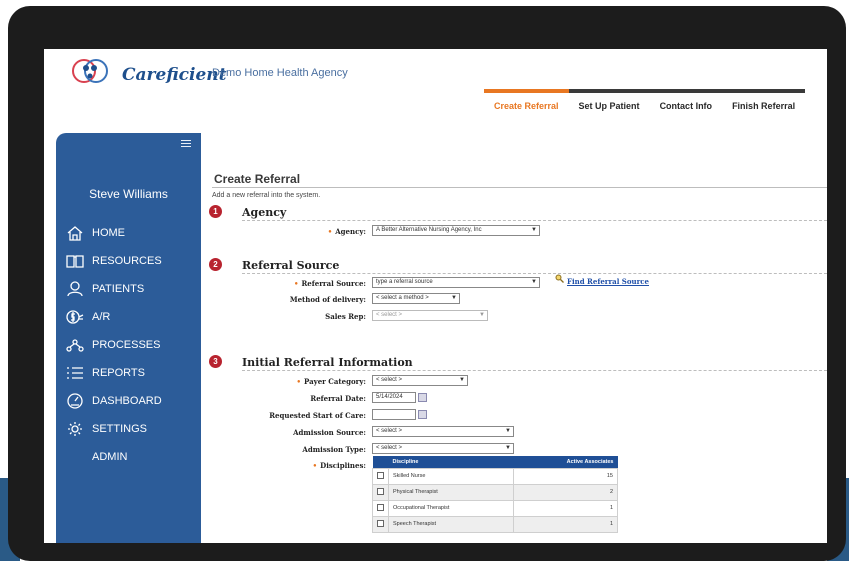 The height and width of the screenshot is (561, 849). I want to click on careficient-logo, so click(90, 71).